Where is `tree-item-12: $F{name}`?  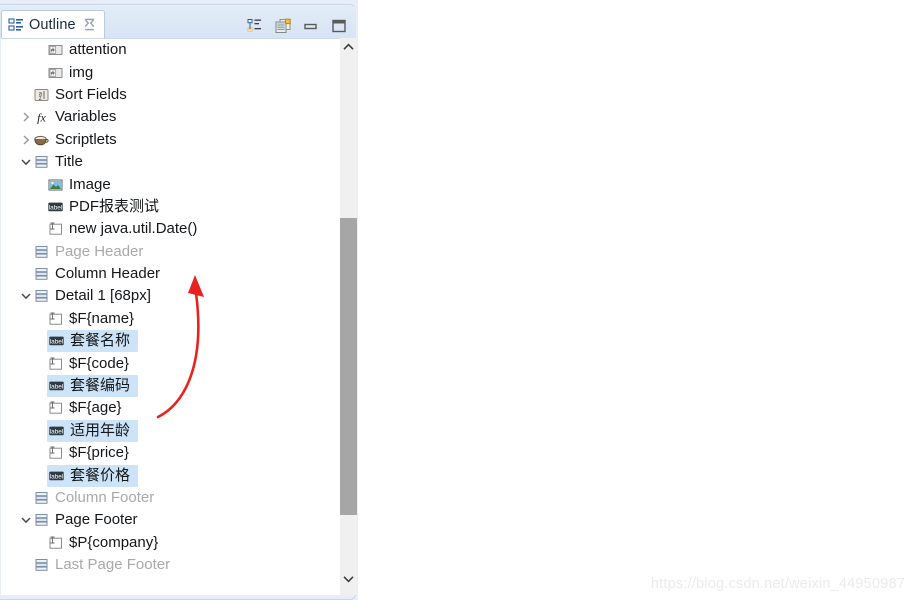
tree-item-12: $F{name} is located at coordinates (166, 319).